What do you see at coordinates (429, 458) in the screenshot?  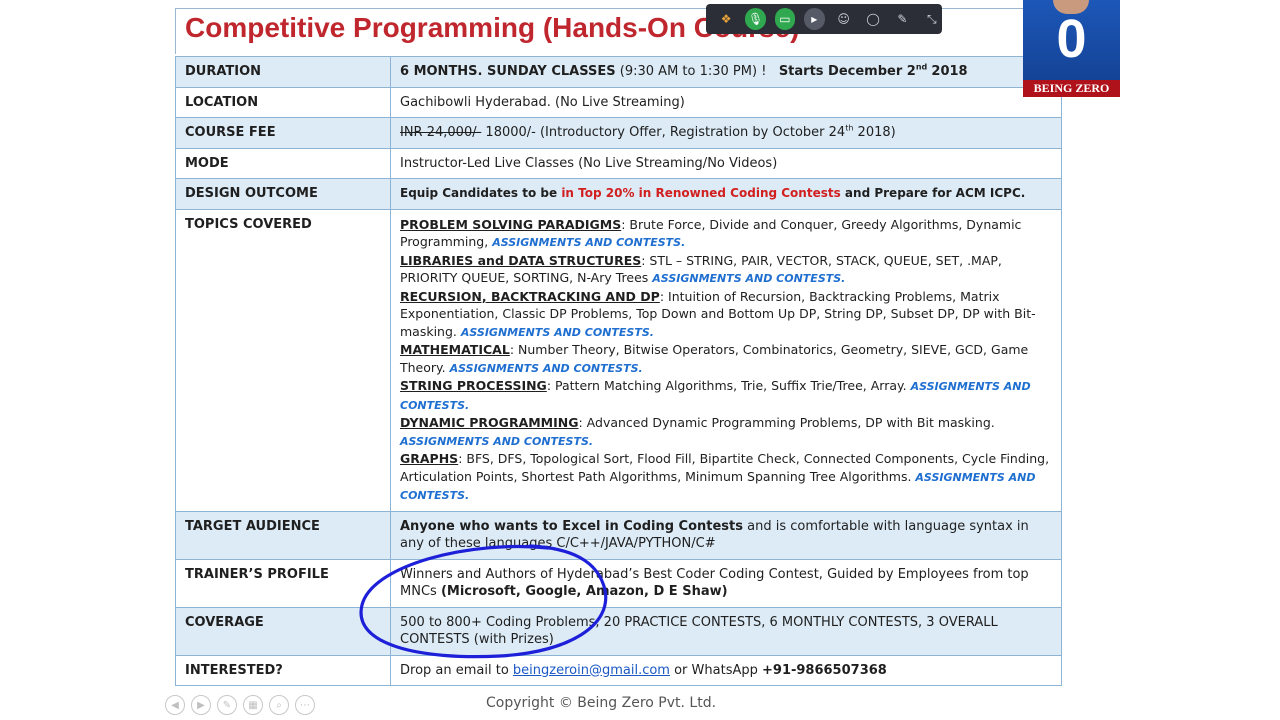 I see `topic-head: GRAPHS` at bounding box center [429, 458].